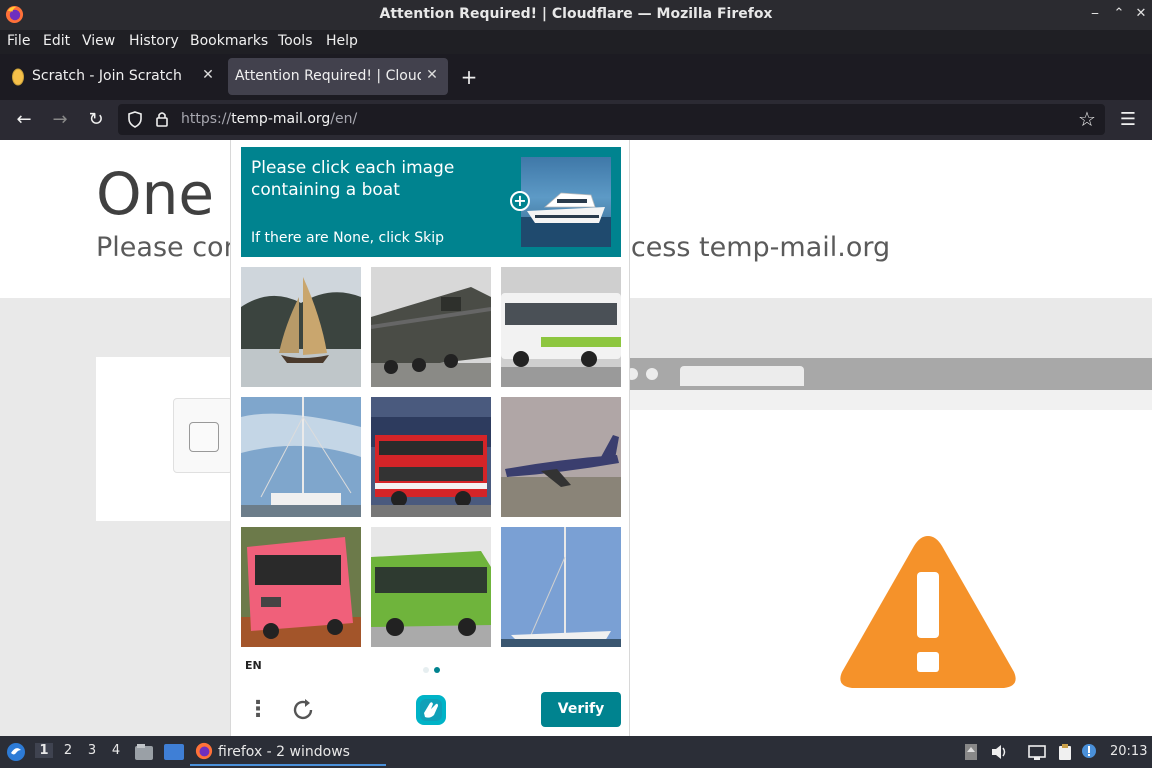 The image size is (1152, 768). What do you see at coordinates (1128, 120) in the screenshot?
I see `hamburger-menu-icon: ☰` at bounding box center [1128, 120].